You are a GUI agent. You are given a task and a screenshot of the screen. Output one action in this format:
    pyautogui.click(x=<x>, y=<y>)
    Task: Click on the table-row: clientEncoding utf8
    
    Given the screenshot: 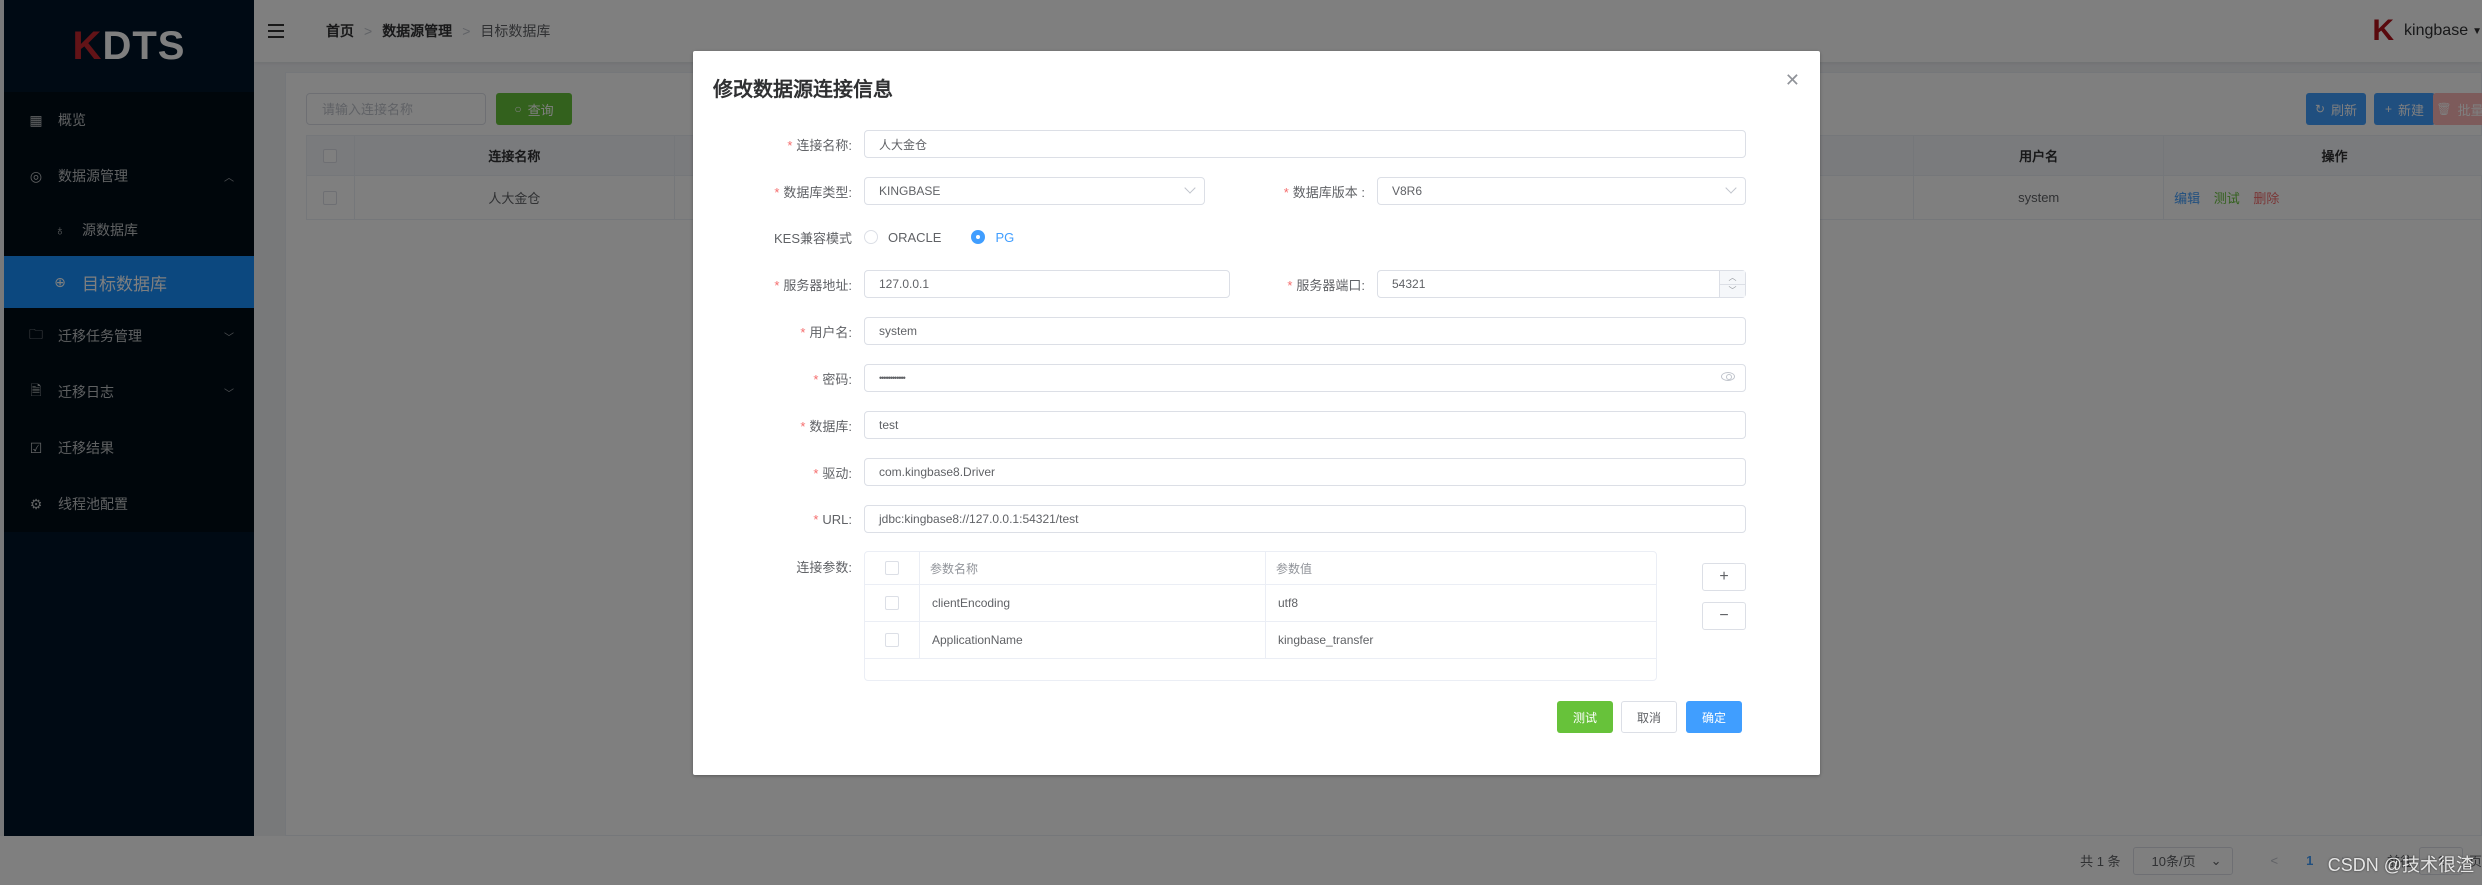 What is the action you would take?
    pyautogui.click(x=1260, y=603)
    